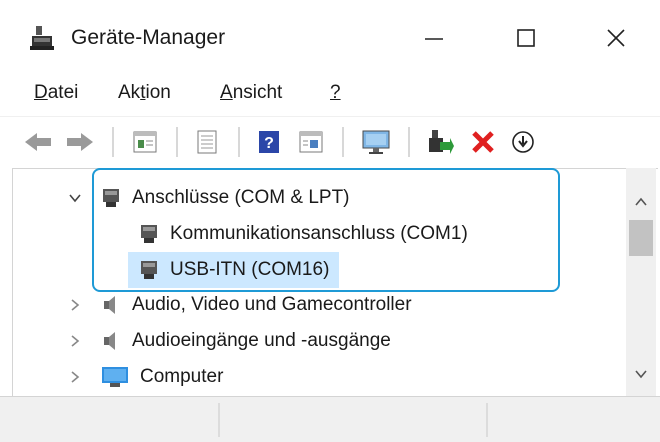 The width and height of the screenshot is (660, 442). I want to click on properties-icon, so click(145, 142).